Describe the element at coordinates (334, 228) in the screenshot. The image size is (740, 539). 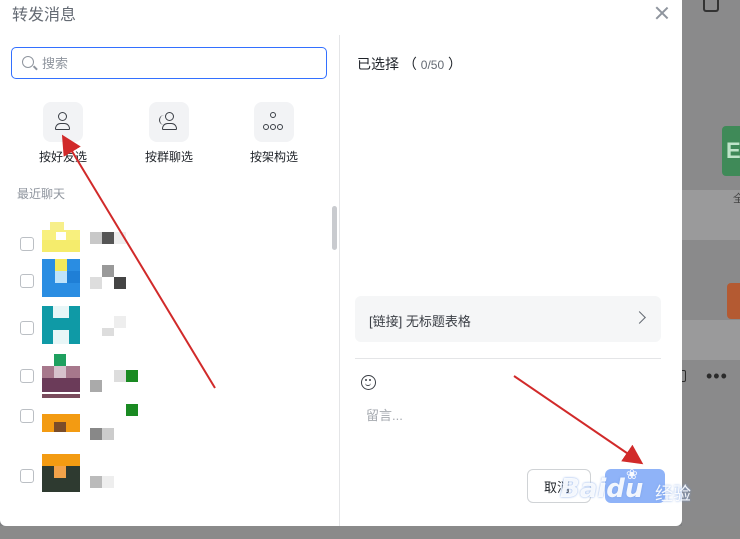
I see `list-scrollbar` at that location.